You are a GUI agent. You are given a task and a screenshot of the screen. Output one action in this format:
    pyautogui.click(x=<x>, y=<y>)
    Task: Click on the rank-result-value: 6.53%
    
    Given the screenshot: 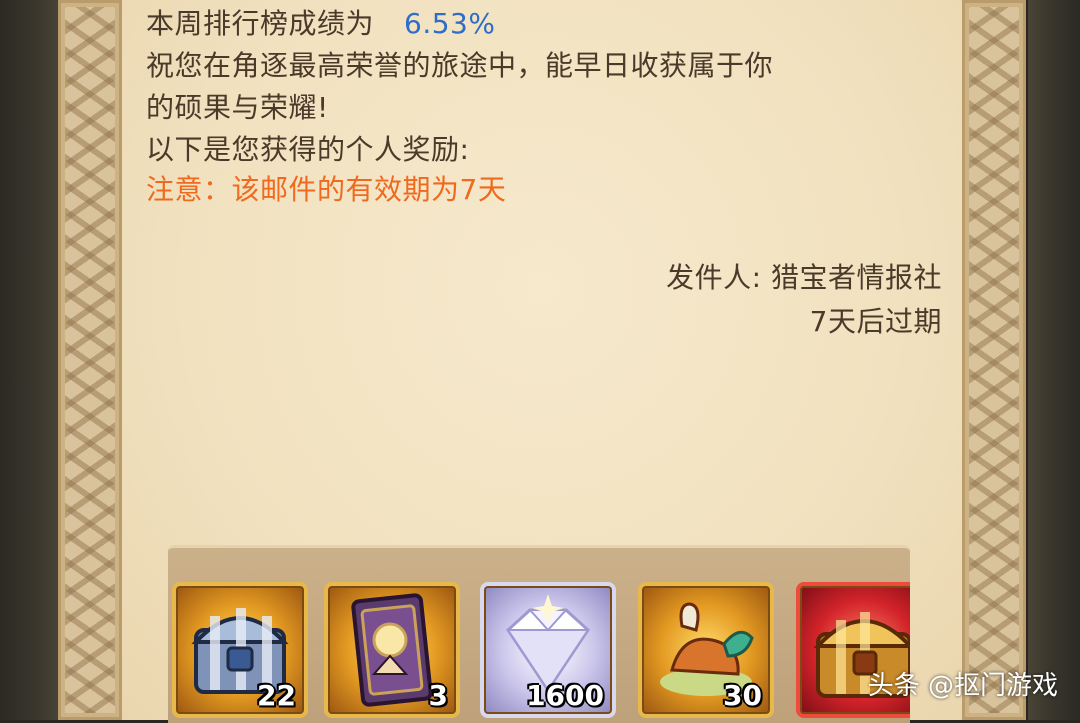 What is the action you would take?
    pyautogui.click(x=450, y=23)
    